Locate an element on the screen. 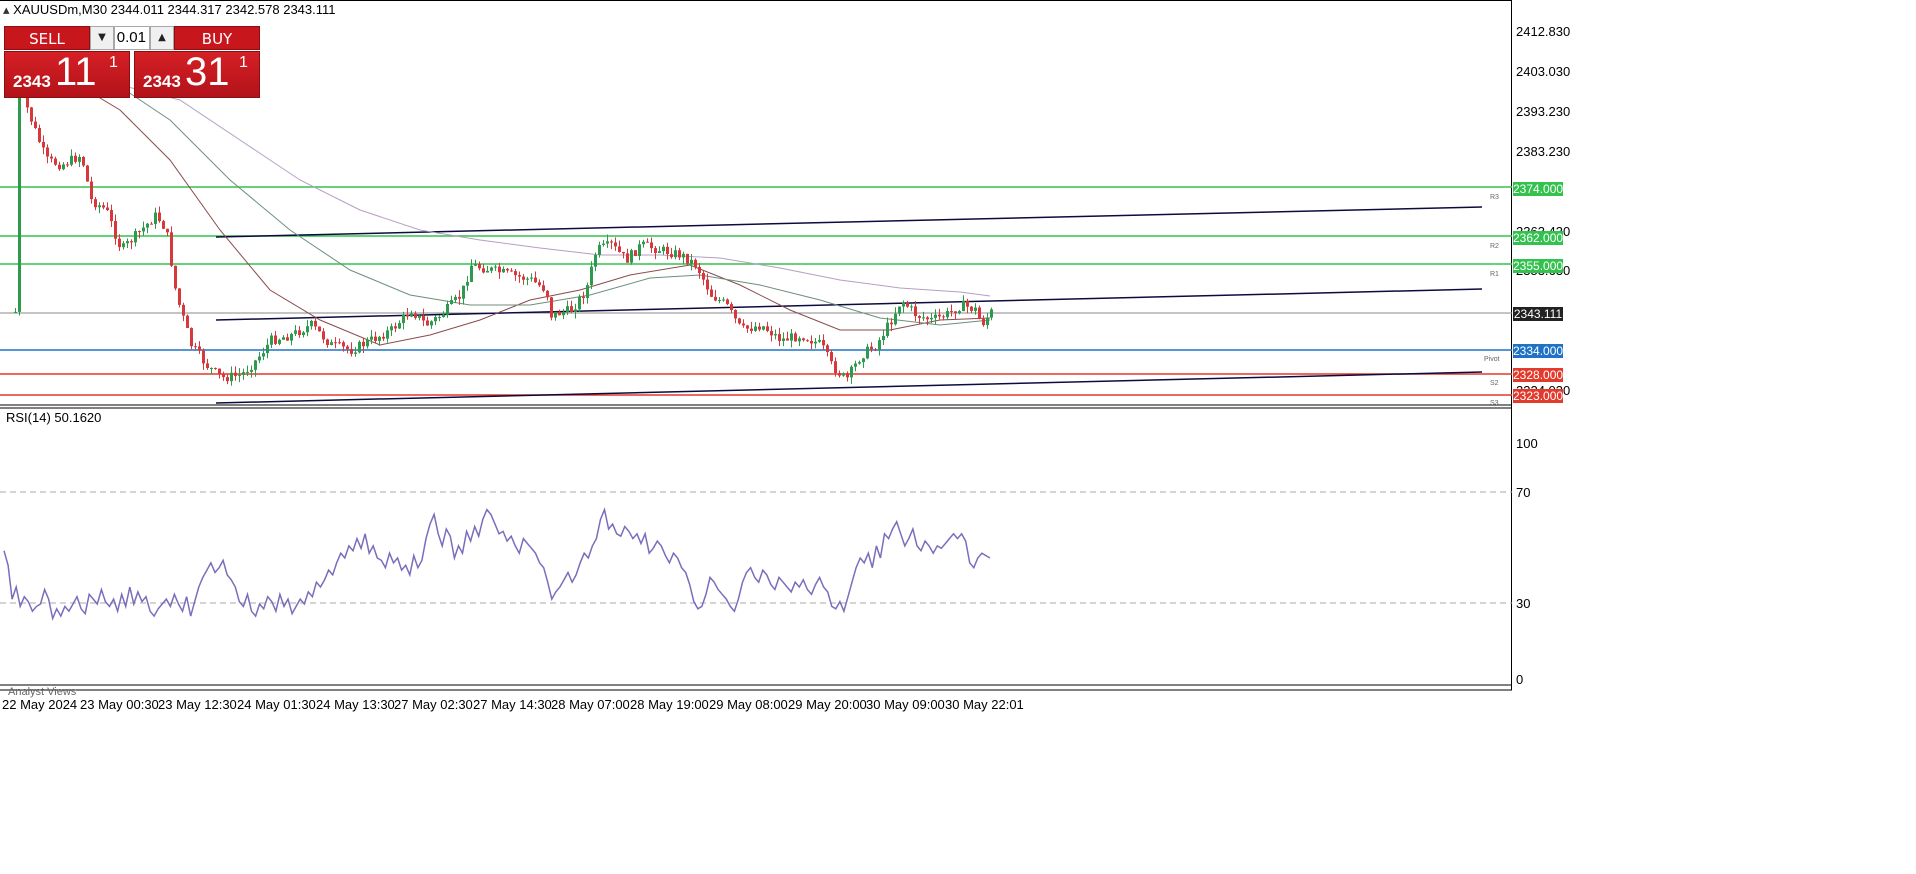 The height and width of the screenshot is (874, 1916). date-axis-label: 29 May 20:00 is located at coordinates (827, 704).